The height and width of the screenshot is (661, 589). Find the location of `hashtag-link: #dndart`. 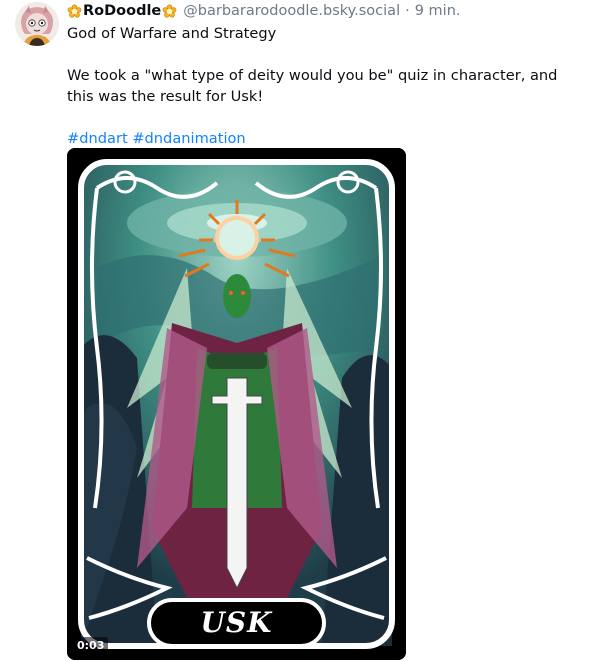

hashtag-link: #dndart is located at coordinates (97, 138).